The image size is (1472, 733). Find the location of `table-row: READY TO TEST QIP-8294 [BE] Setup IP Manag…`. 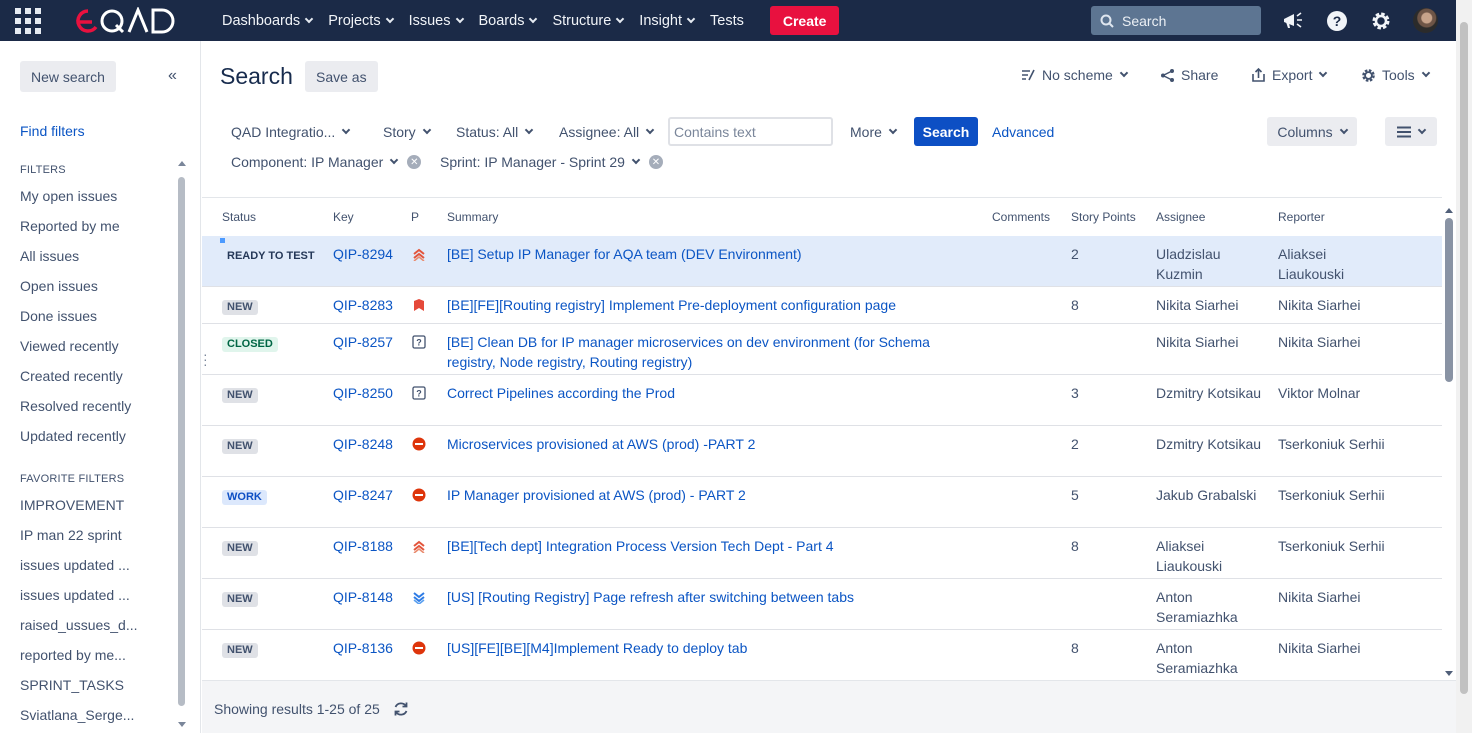

table-row: READY TO TEST QIP-8294 [BE] Setup IP Manag… is located at coordinates (822, 261).